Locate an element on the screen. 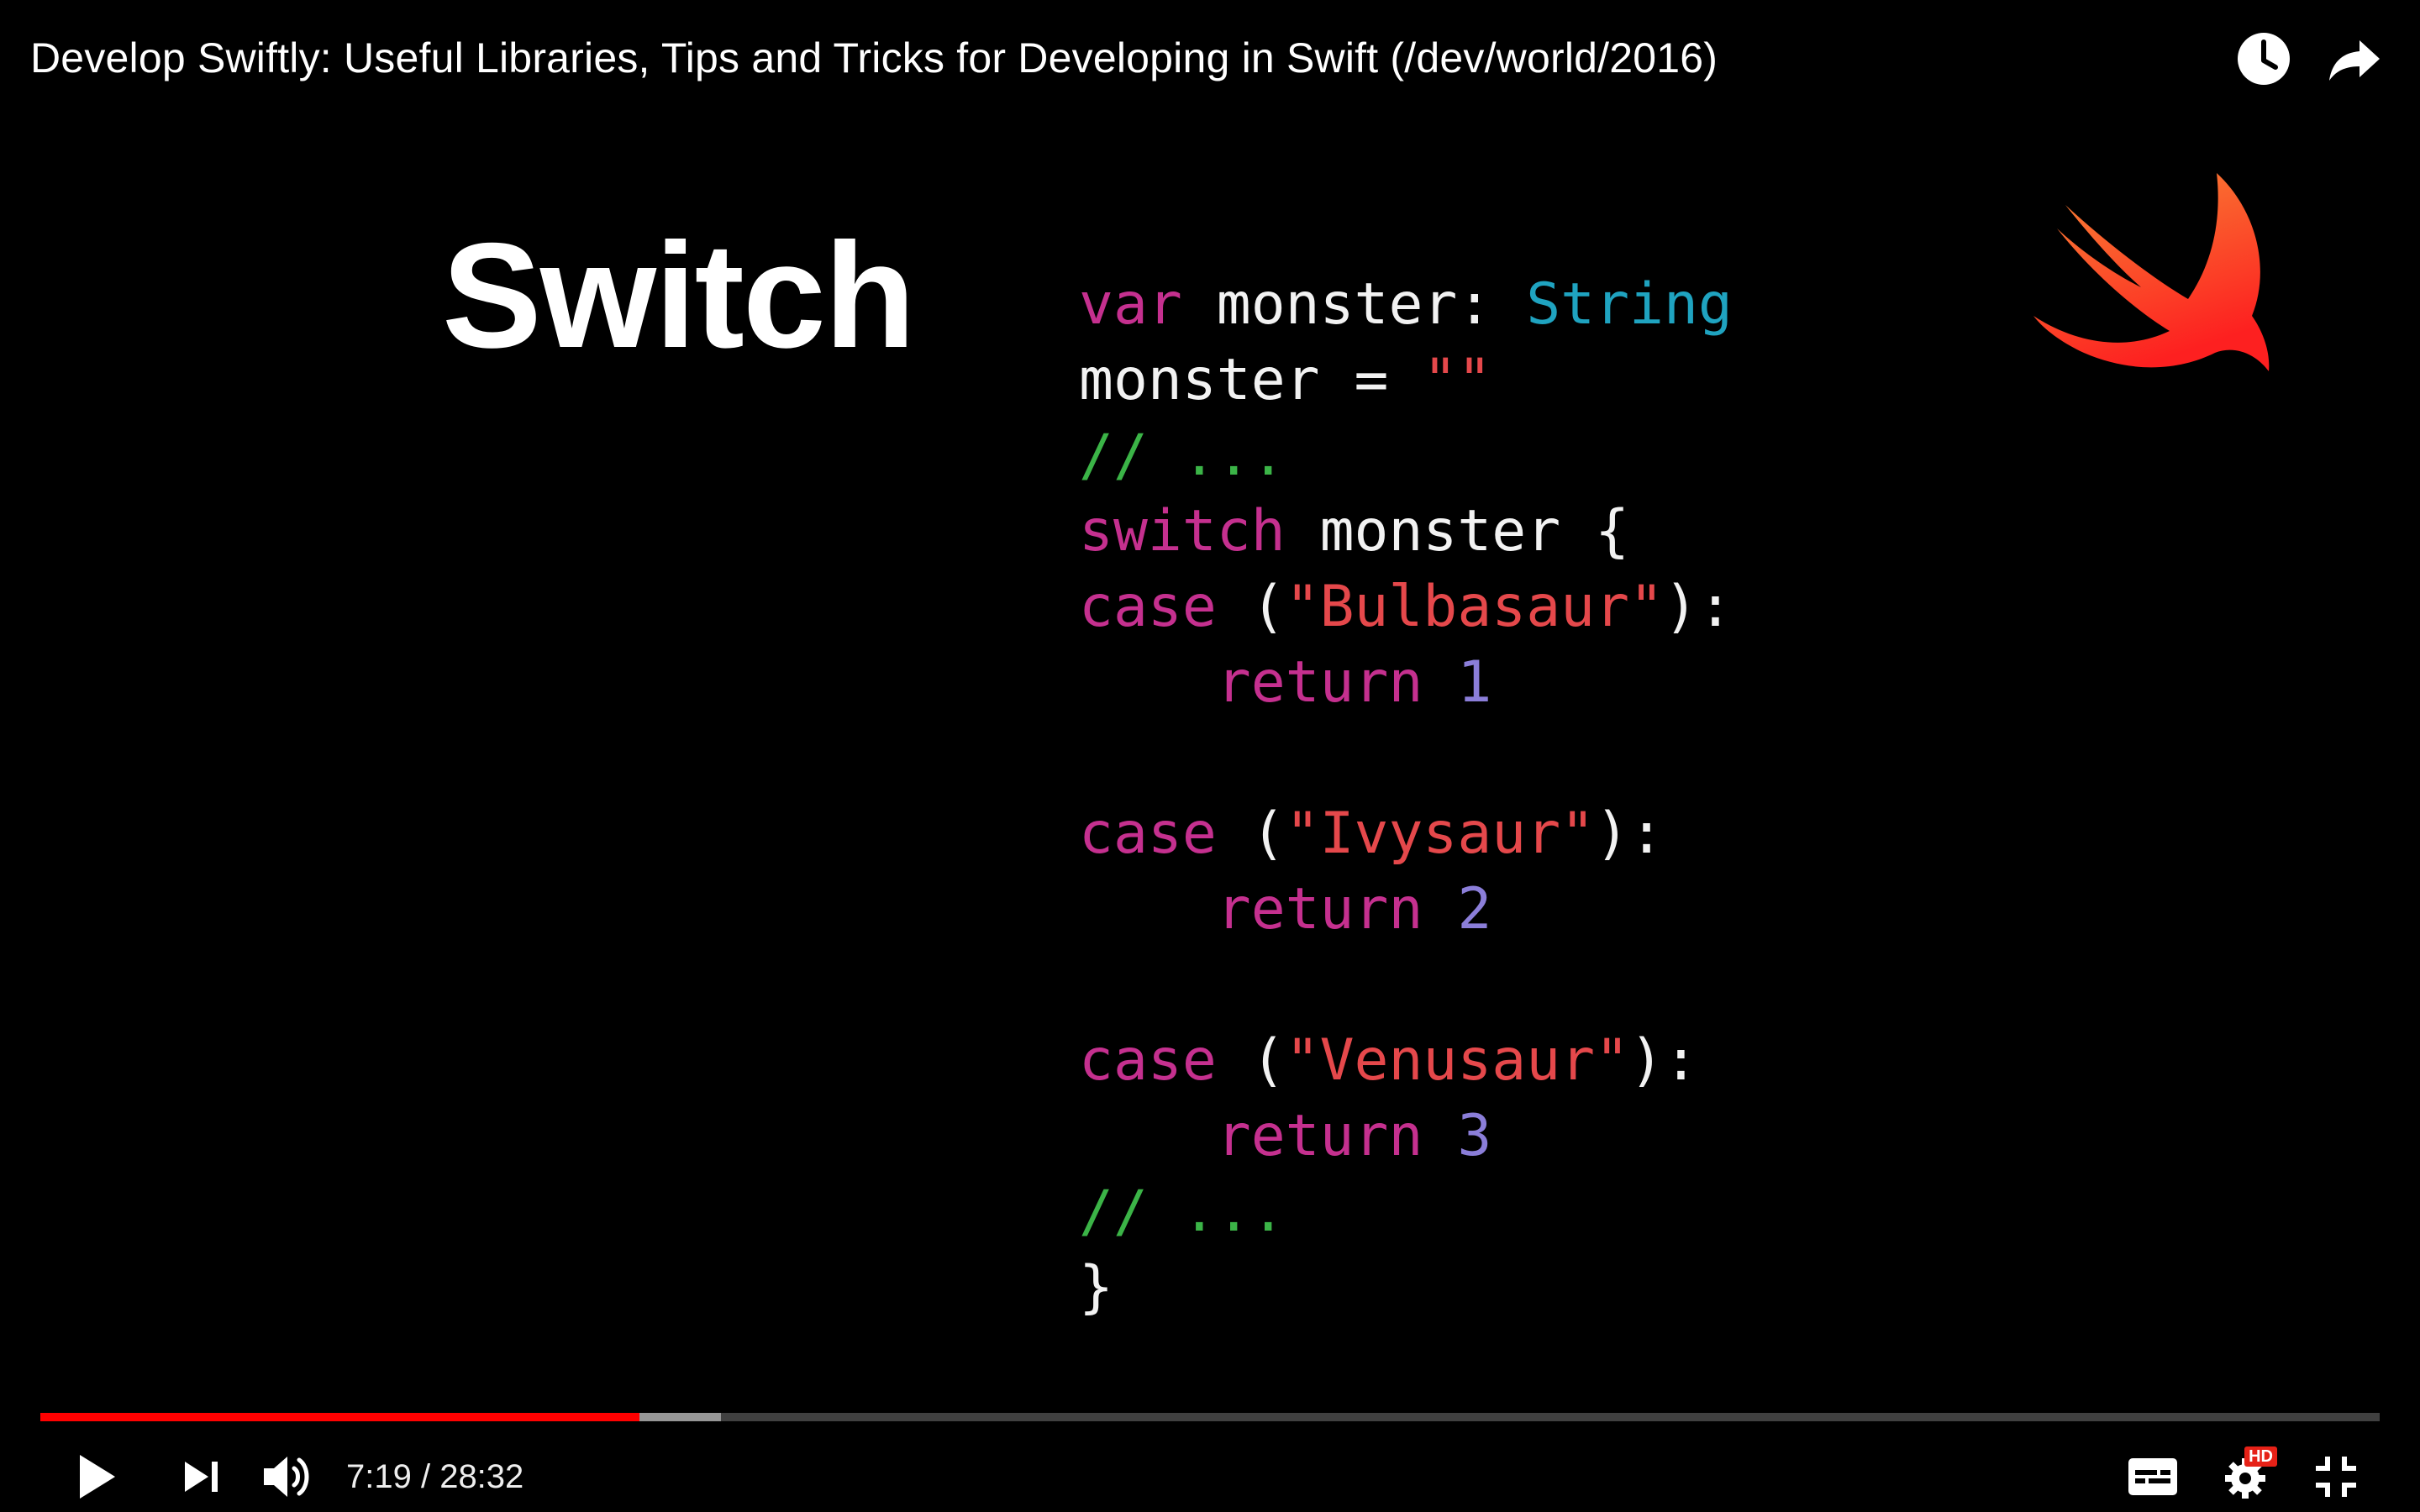  subtitles-icon is located at coordinates (2152, 1476).